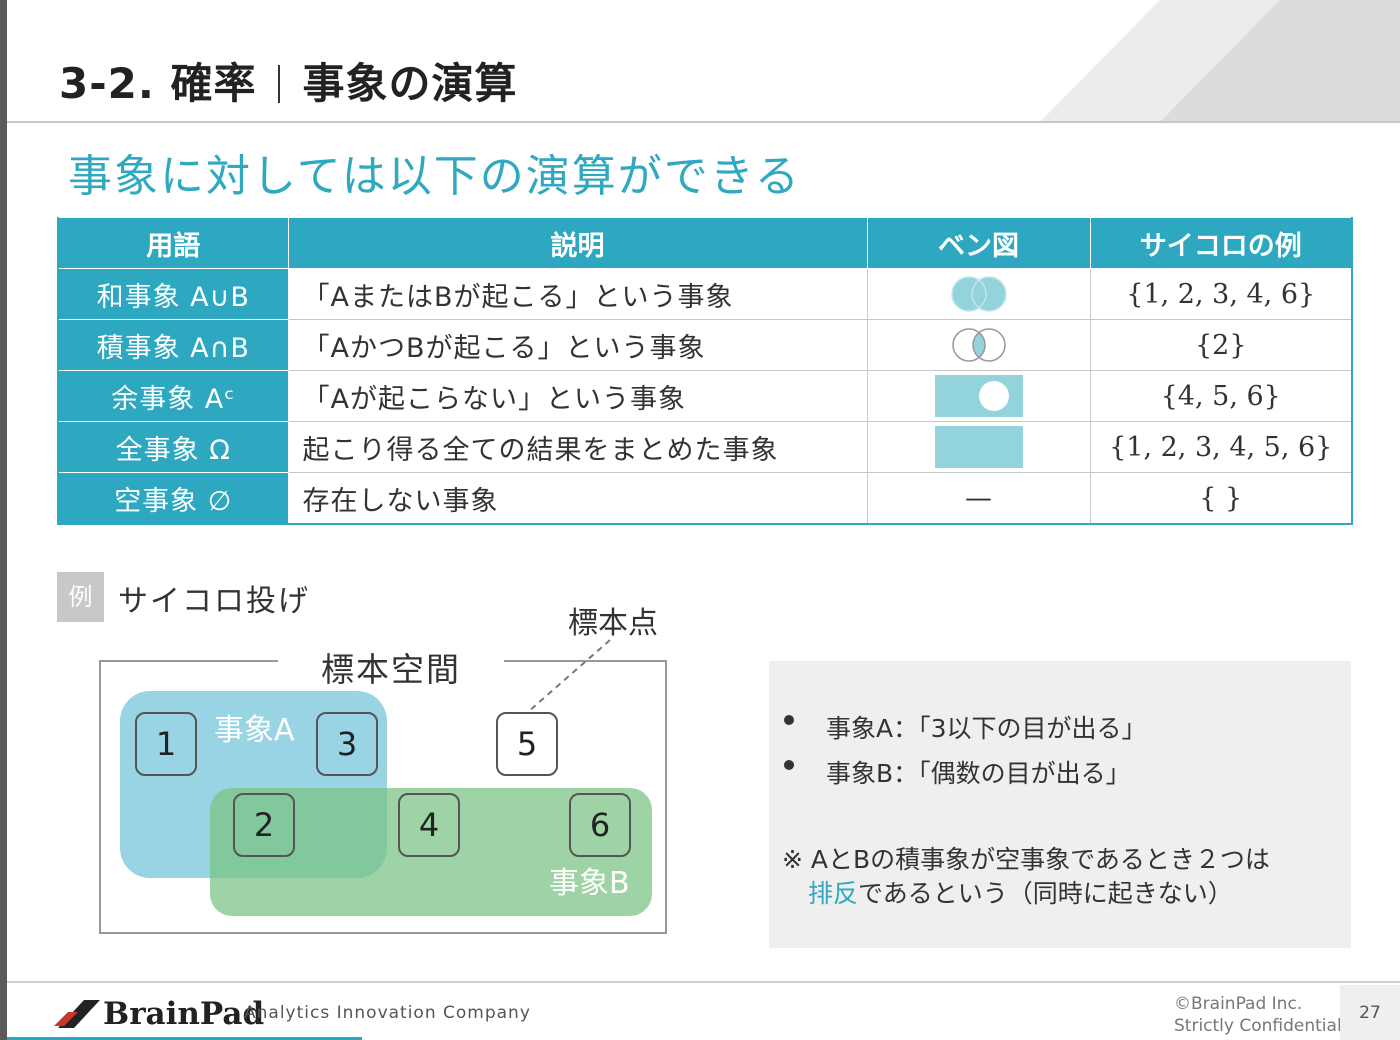 The height and width of the screenshot is (1040, 1400). What do you see at coordinates (978, 773) in the screenshot?
I see `event-b-definition: 事象B：「偶数の目が出る」` at bounding box center [978, 773].